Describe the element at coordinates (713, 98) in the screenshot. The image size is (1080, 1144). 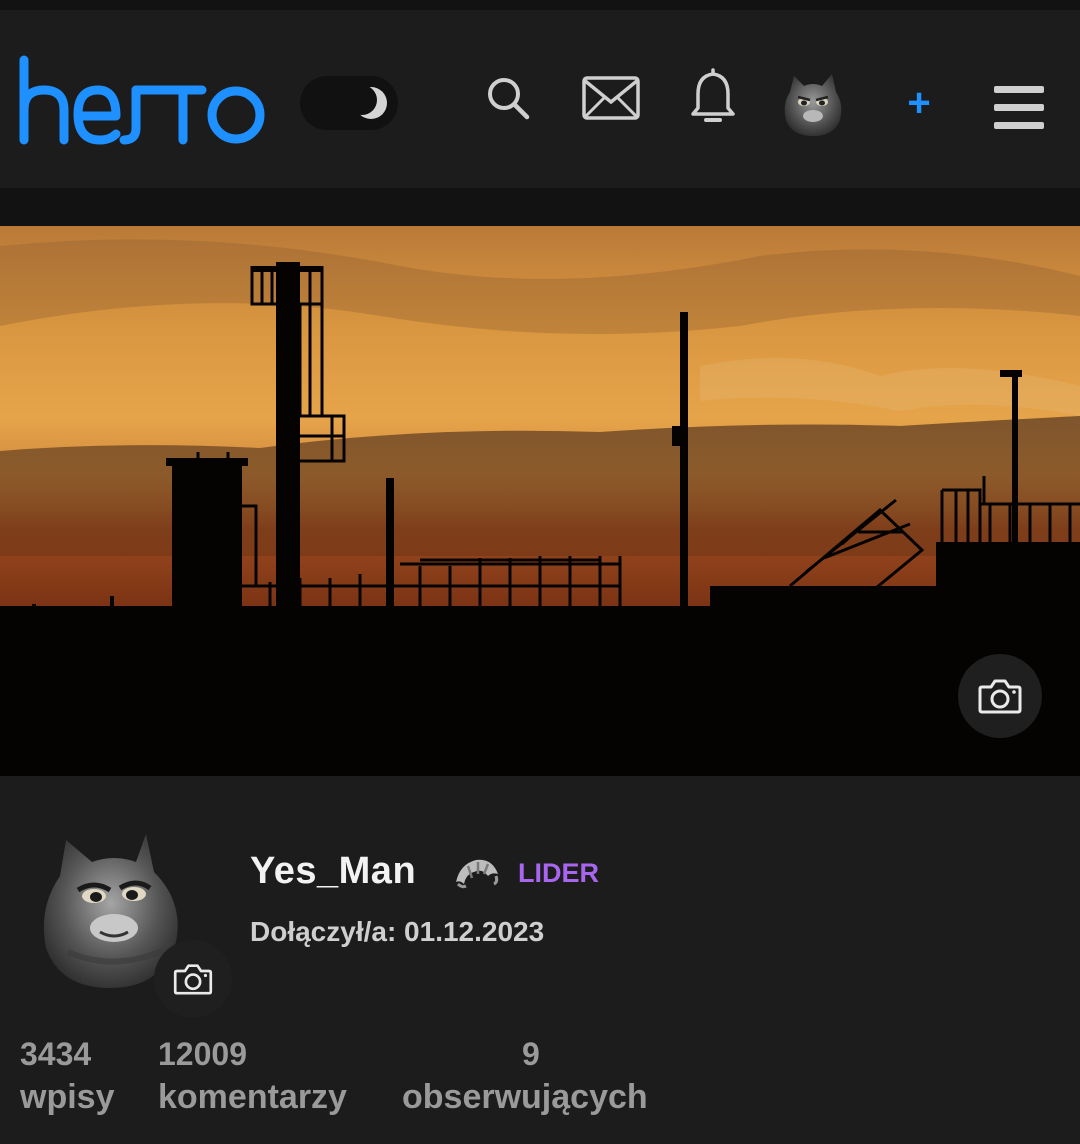
I see `bell-icon` at that location.